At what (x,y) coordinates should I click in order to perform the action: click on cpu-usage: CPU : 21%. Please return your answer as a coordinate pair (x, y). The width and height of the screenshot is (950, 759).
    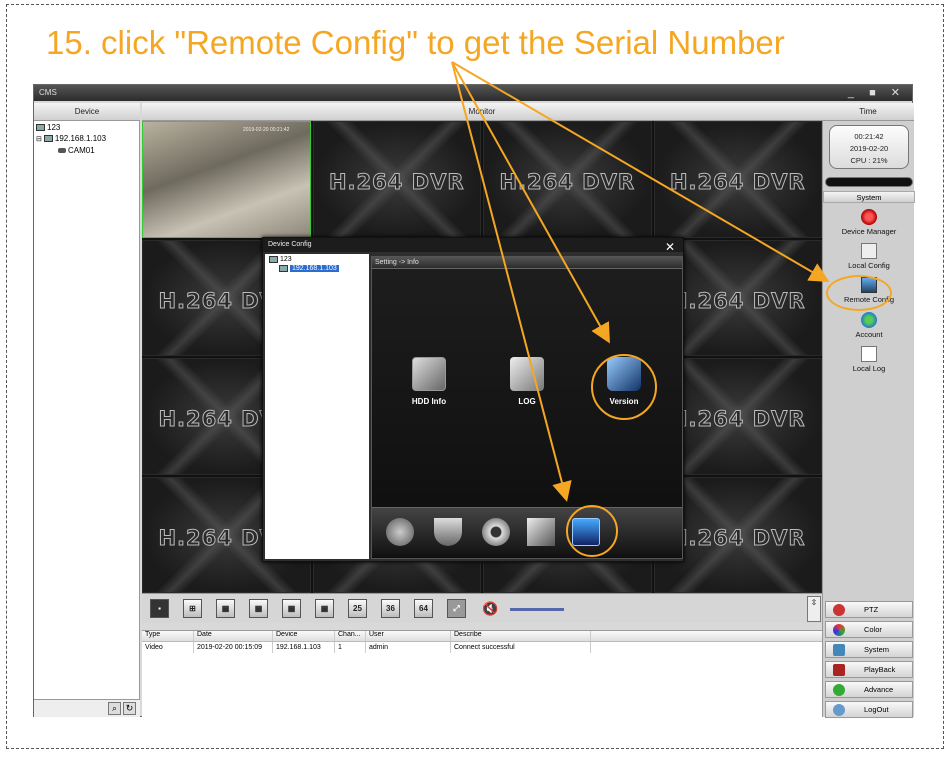
    Looking at the image, I should click on (869, 160).